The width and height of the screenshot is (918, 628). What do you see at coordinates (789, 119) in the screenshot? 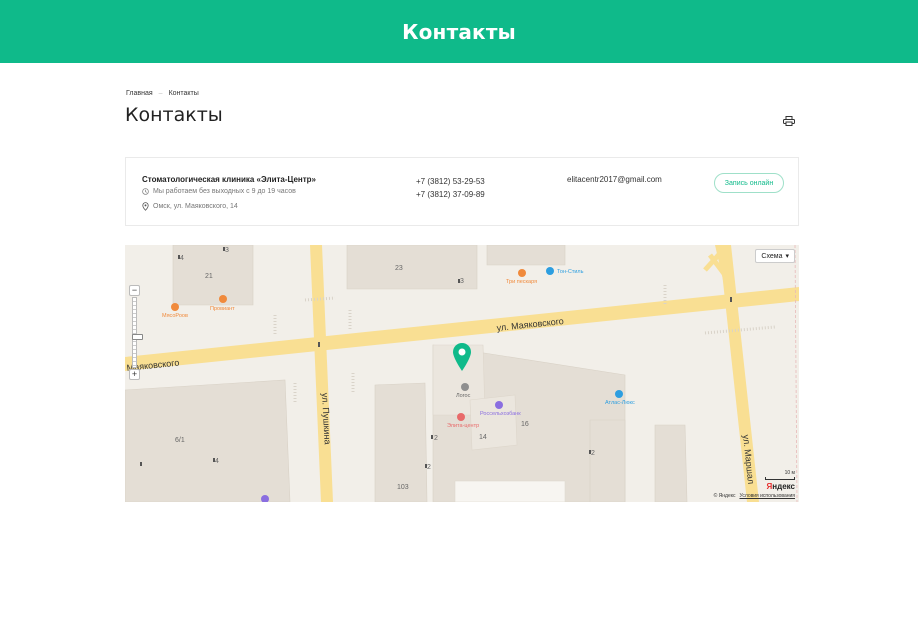
I see `print-icon` at bounding box center [789, 119].